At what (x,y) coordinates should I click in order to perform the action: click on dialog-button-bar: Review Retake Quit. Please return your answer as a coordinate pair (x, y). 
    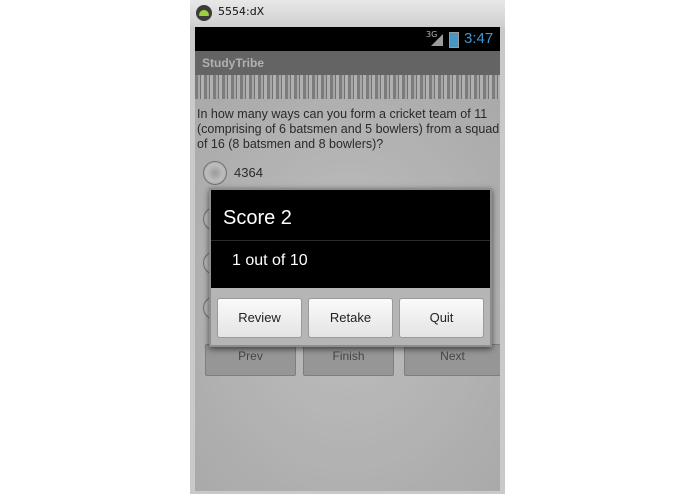
    Looking at the image, I should click on (350, 316).